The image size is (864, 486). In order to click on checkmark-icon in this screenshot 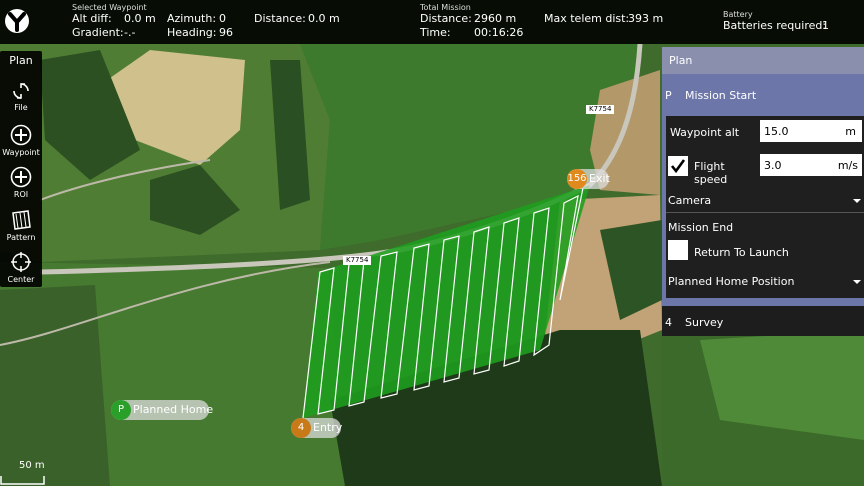, I will do `click(678, 166)`.